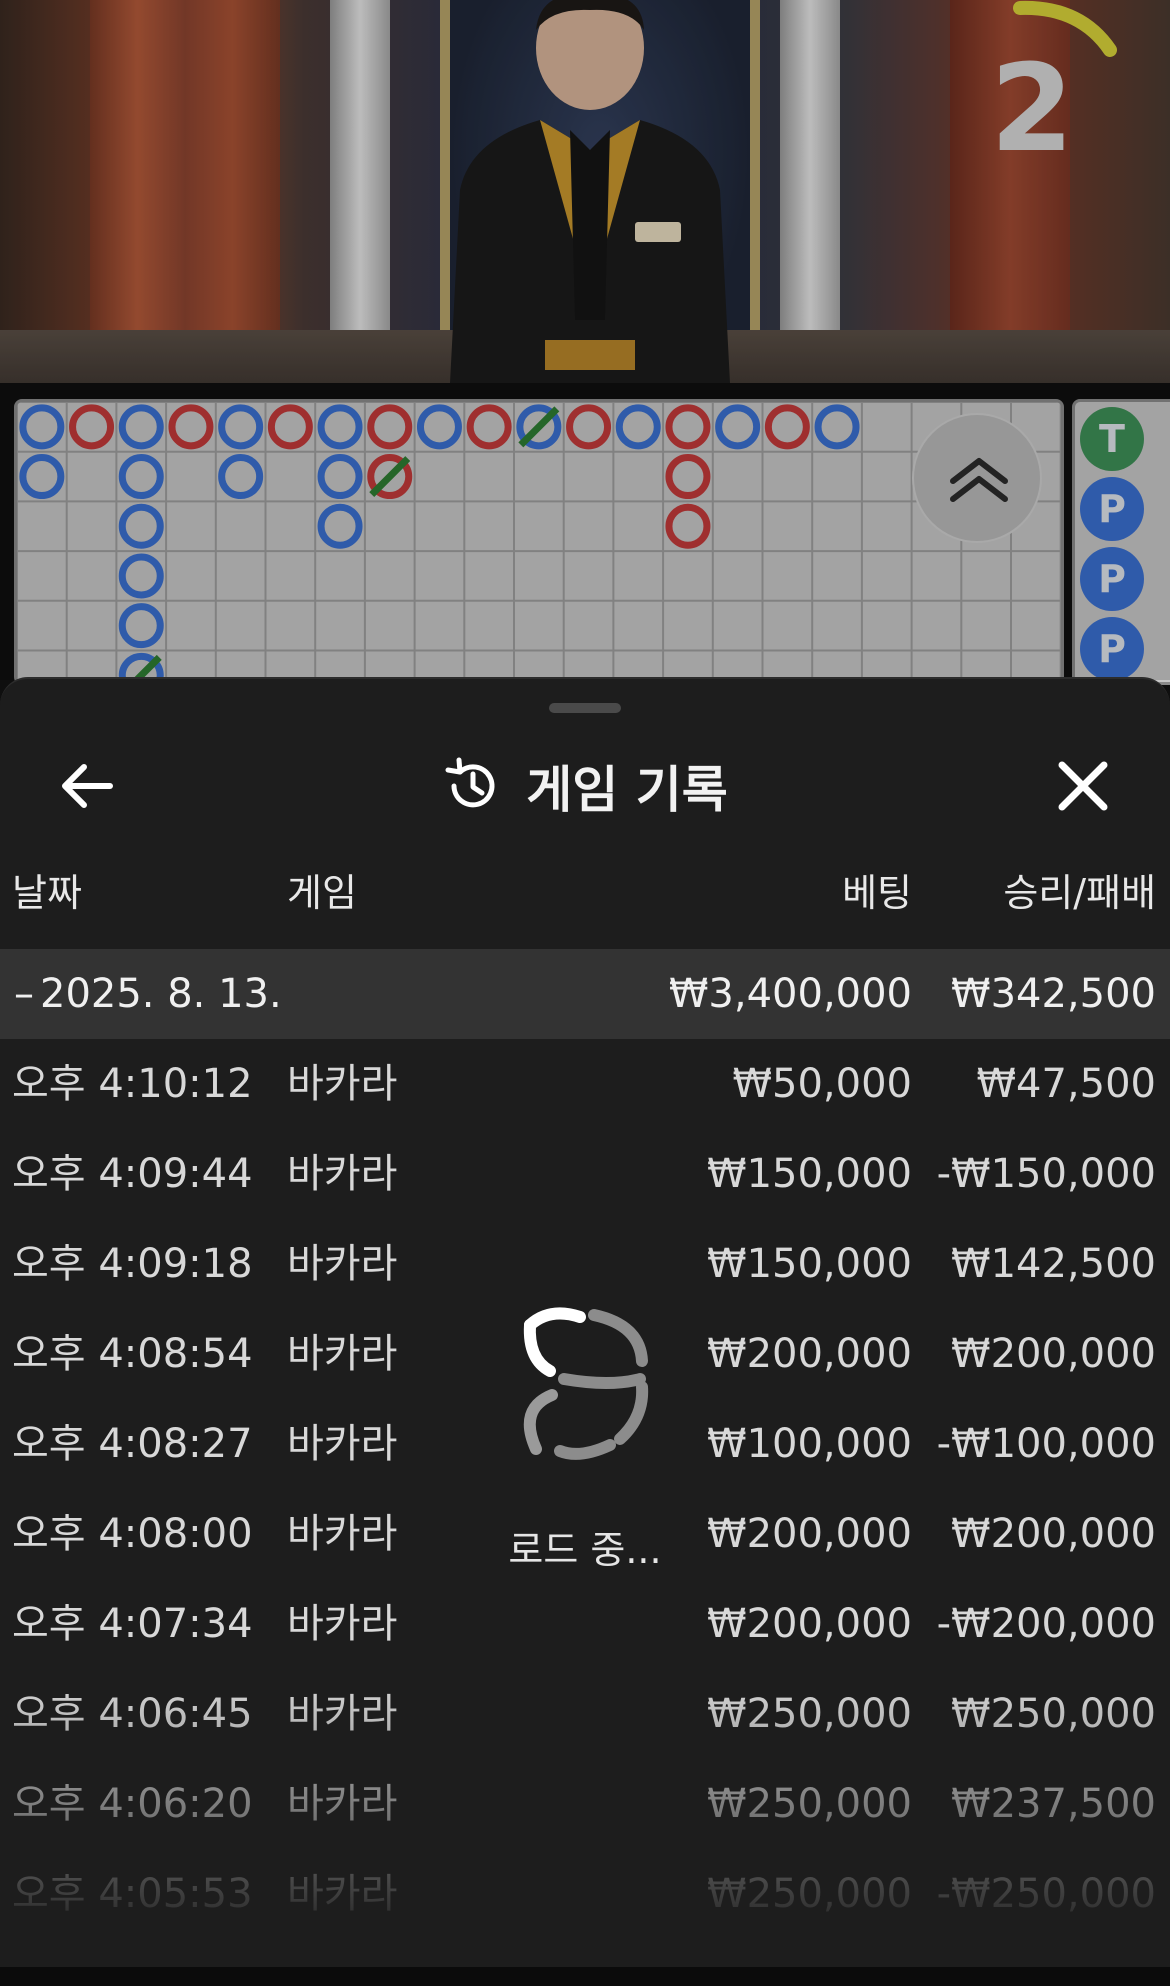 This screenshot has width=1170, height=1986. Describe the element at coordinates (1046, 1444) in the screenshot. I see `row-win-loss: -₩100,000` at that location.